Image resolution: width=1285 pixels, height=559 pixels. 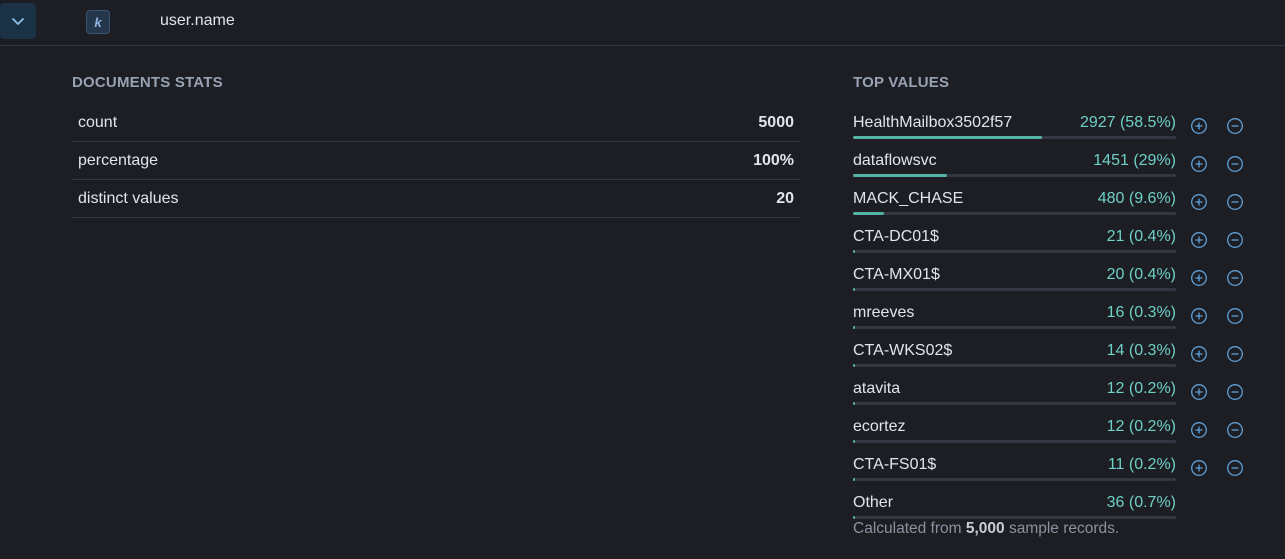 I want to click on top-value-count: 1451 (29%), so click(x=1134, y=160).